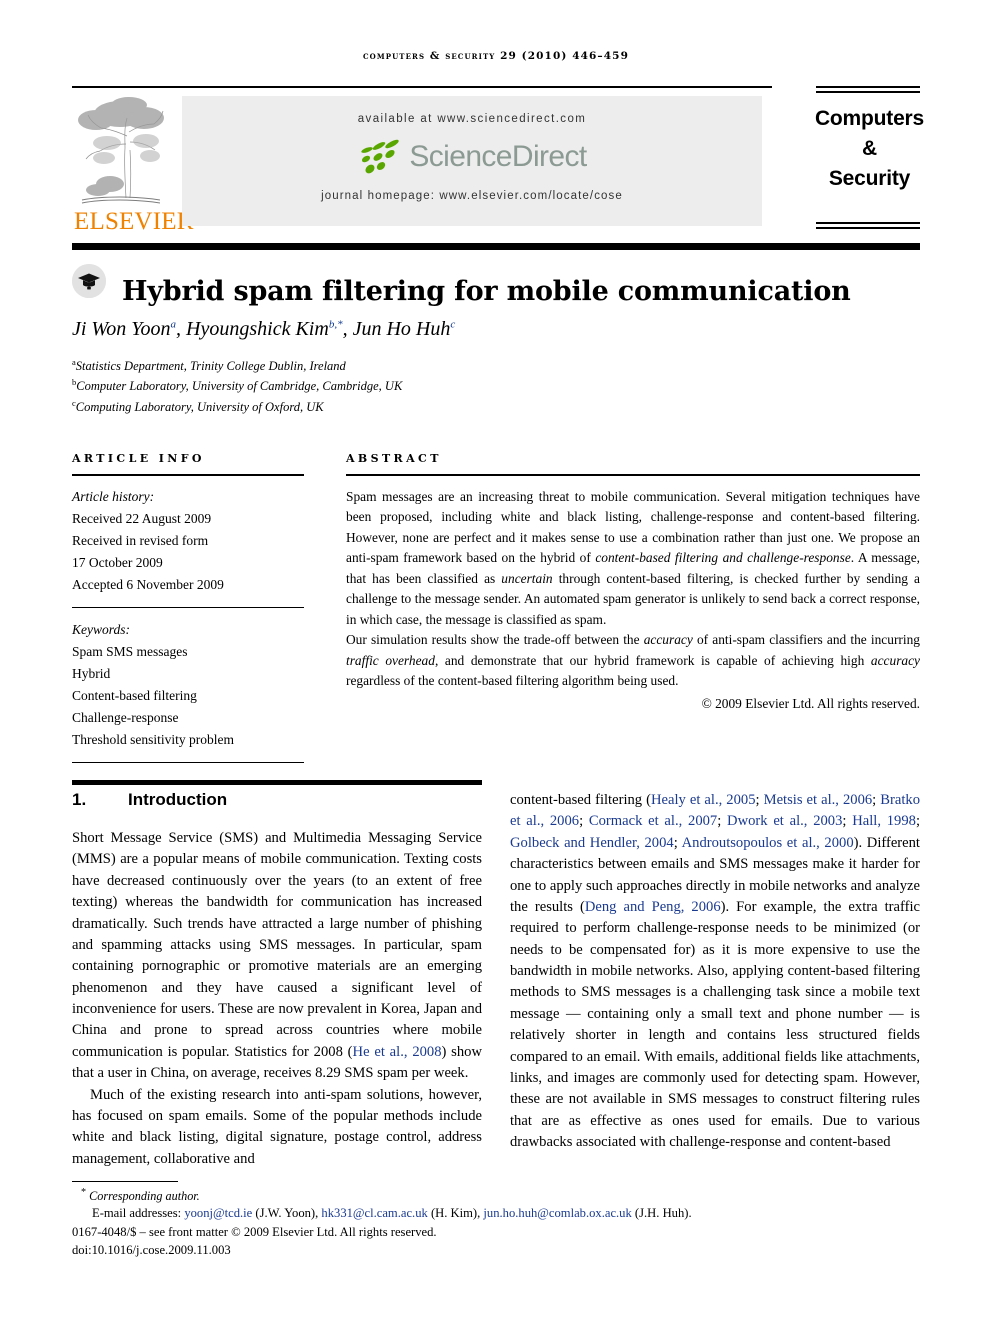 This screenshot has width=992, height=1323. I want to click on journal-title-block: Computers & Security, so click(869, 148).